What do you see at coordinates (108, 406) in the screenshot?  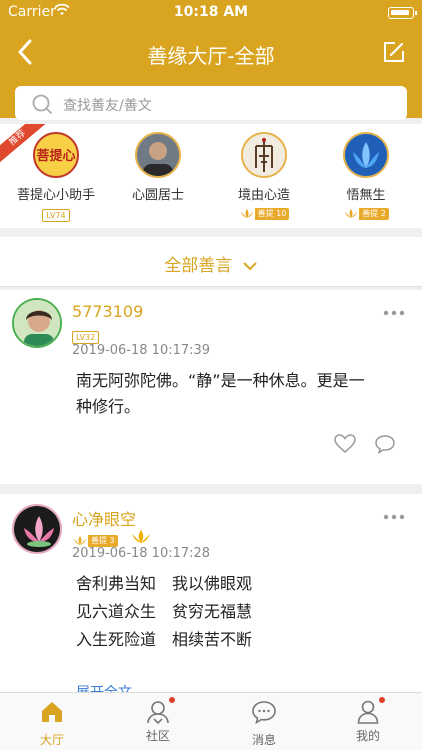 I see `post-line: 种修行。` at bounding box center [108, 406].